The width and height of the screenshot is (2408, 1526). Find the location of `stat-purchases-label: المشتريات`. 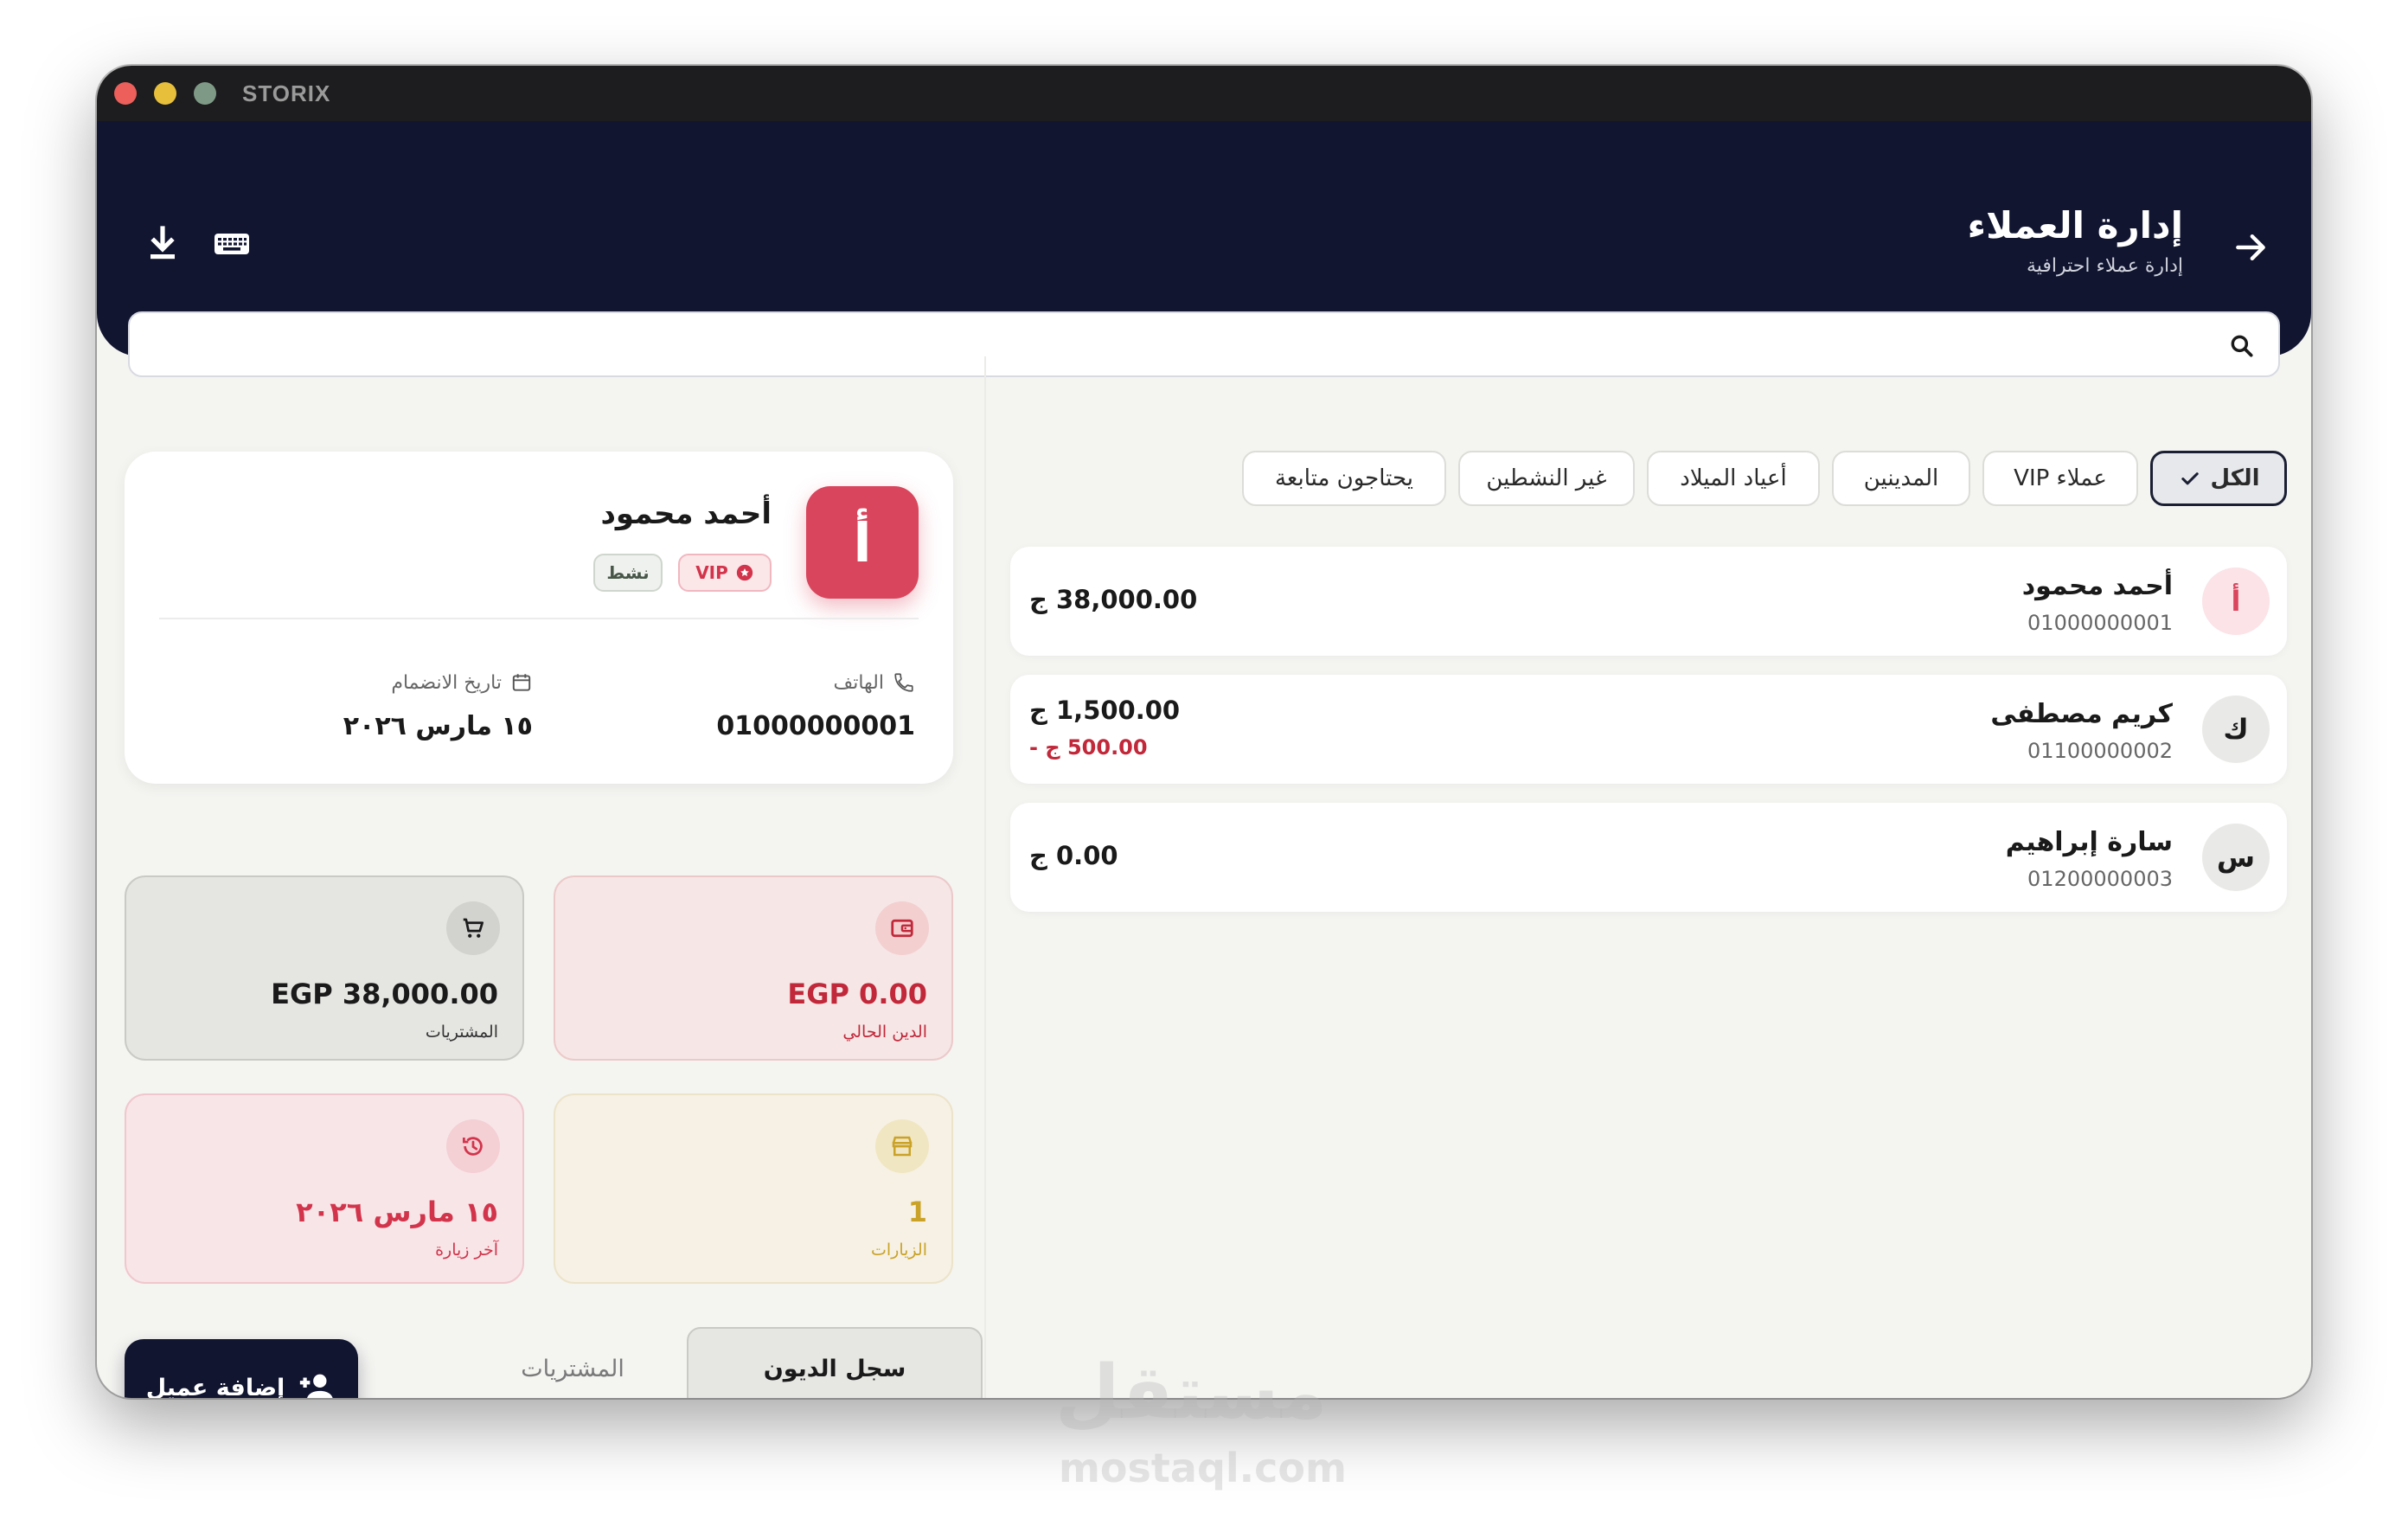

stat-purchases-label: المشتريات is located at coordinates (461, 1032).